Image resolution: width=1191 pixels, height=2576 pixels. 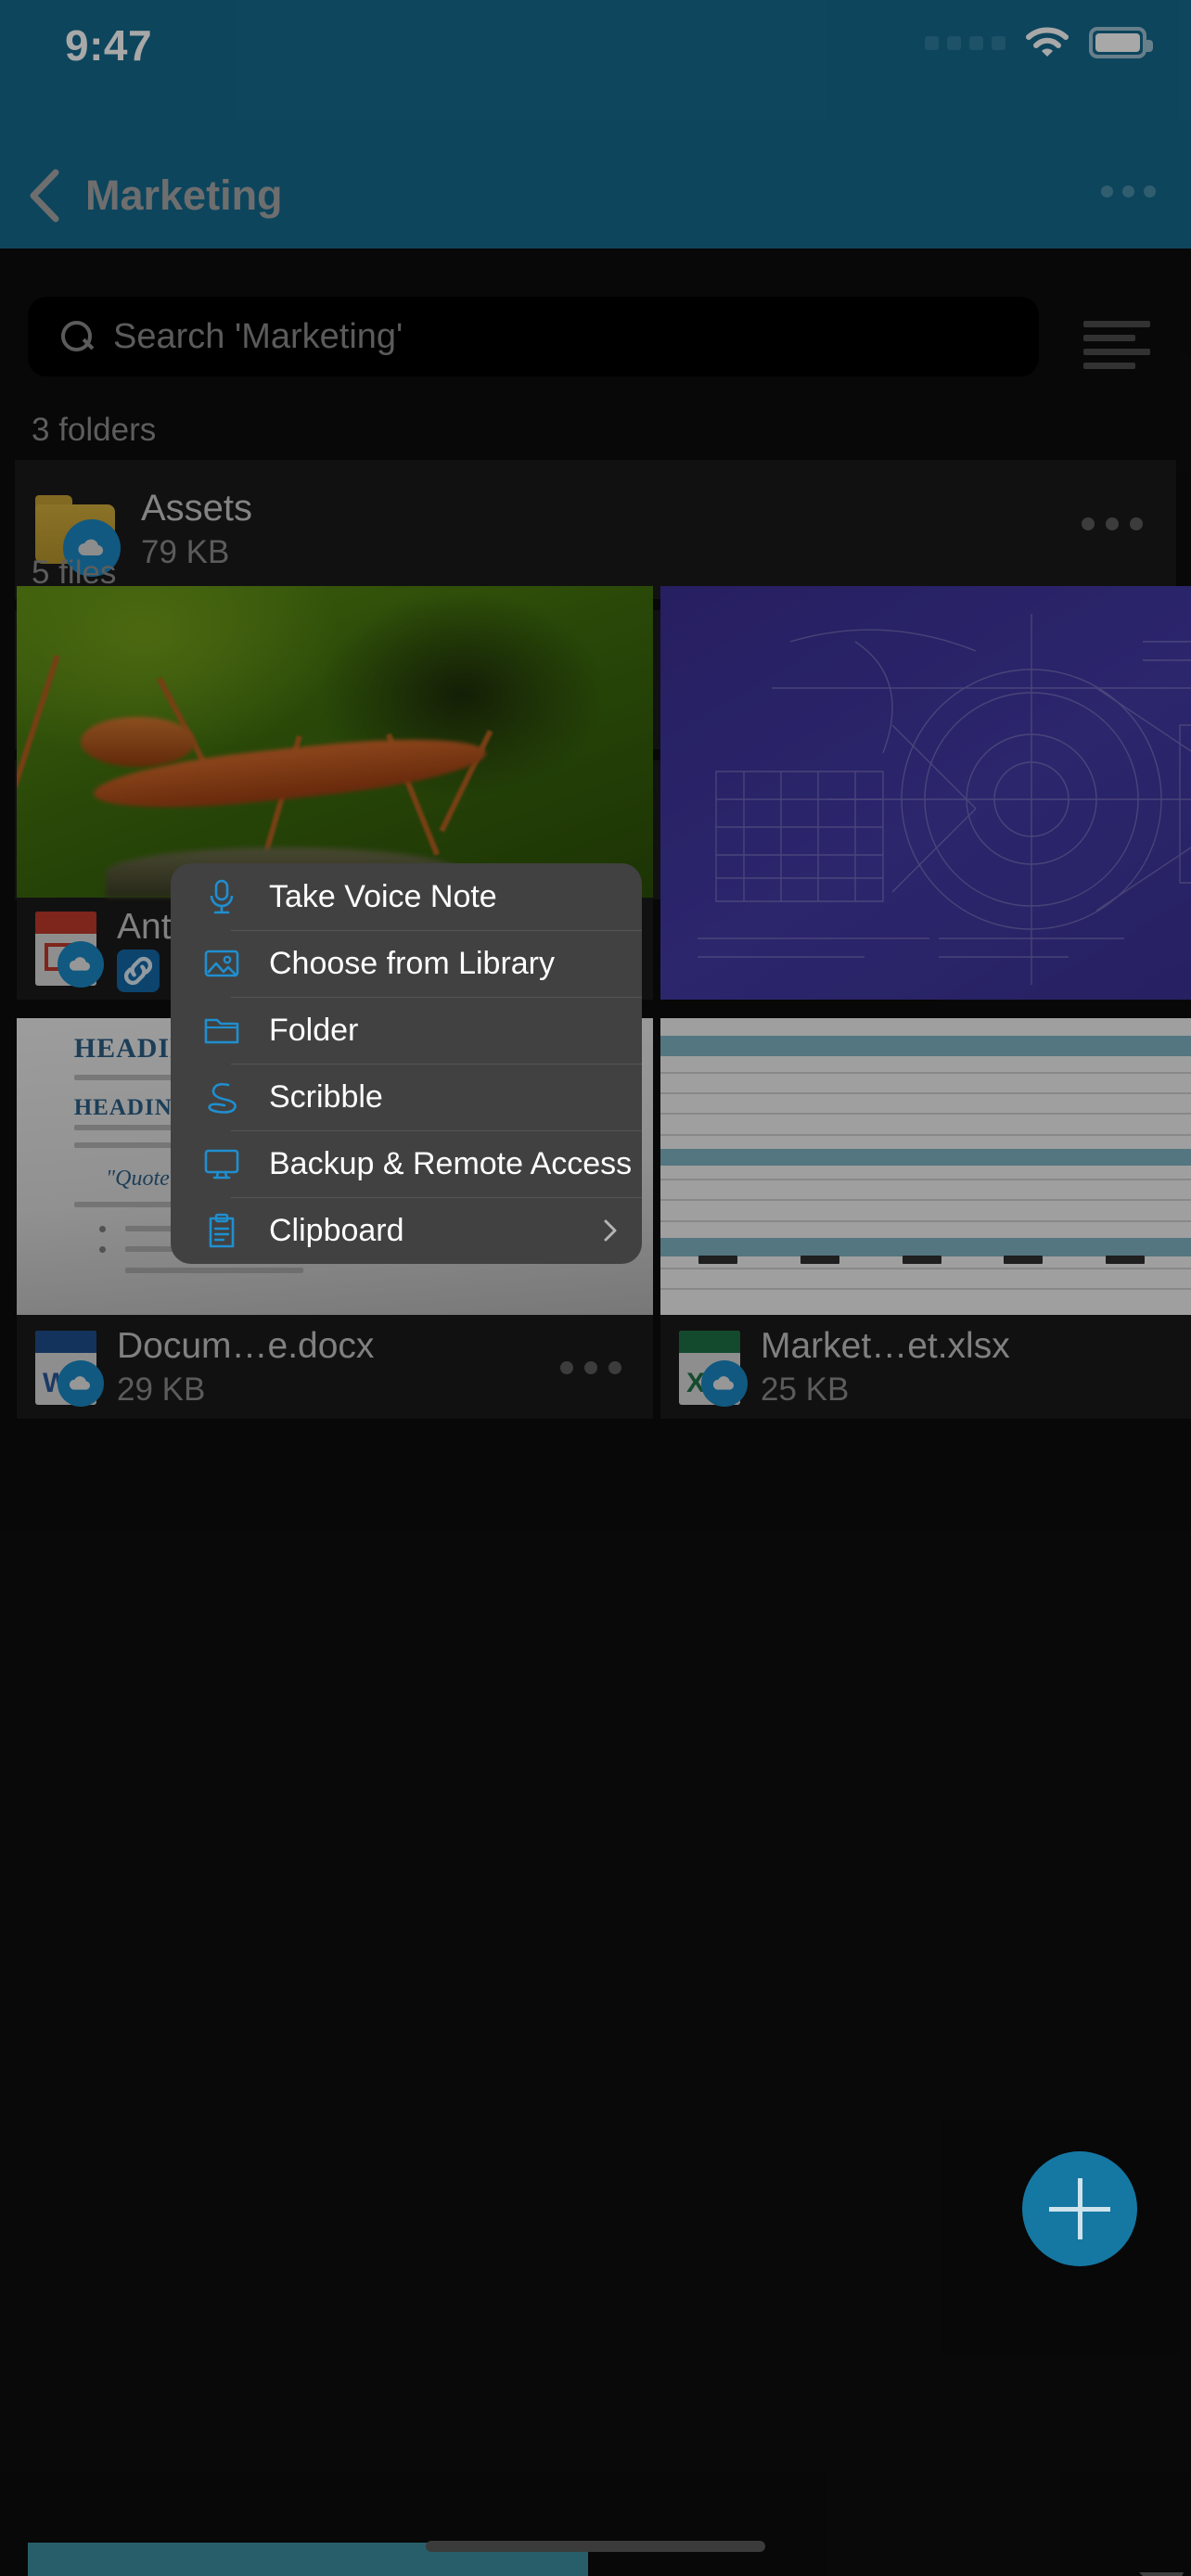 I want to click on file-size: 29 KB, so click(x=161, y=1390).